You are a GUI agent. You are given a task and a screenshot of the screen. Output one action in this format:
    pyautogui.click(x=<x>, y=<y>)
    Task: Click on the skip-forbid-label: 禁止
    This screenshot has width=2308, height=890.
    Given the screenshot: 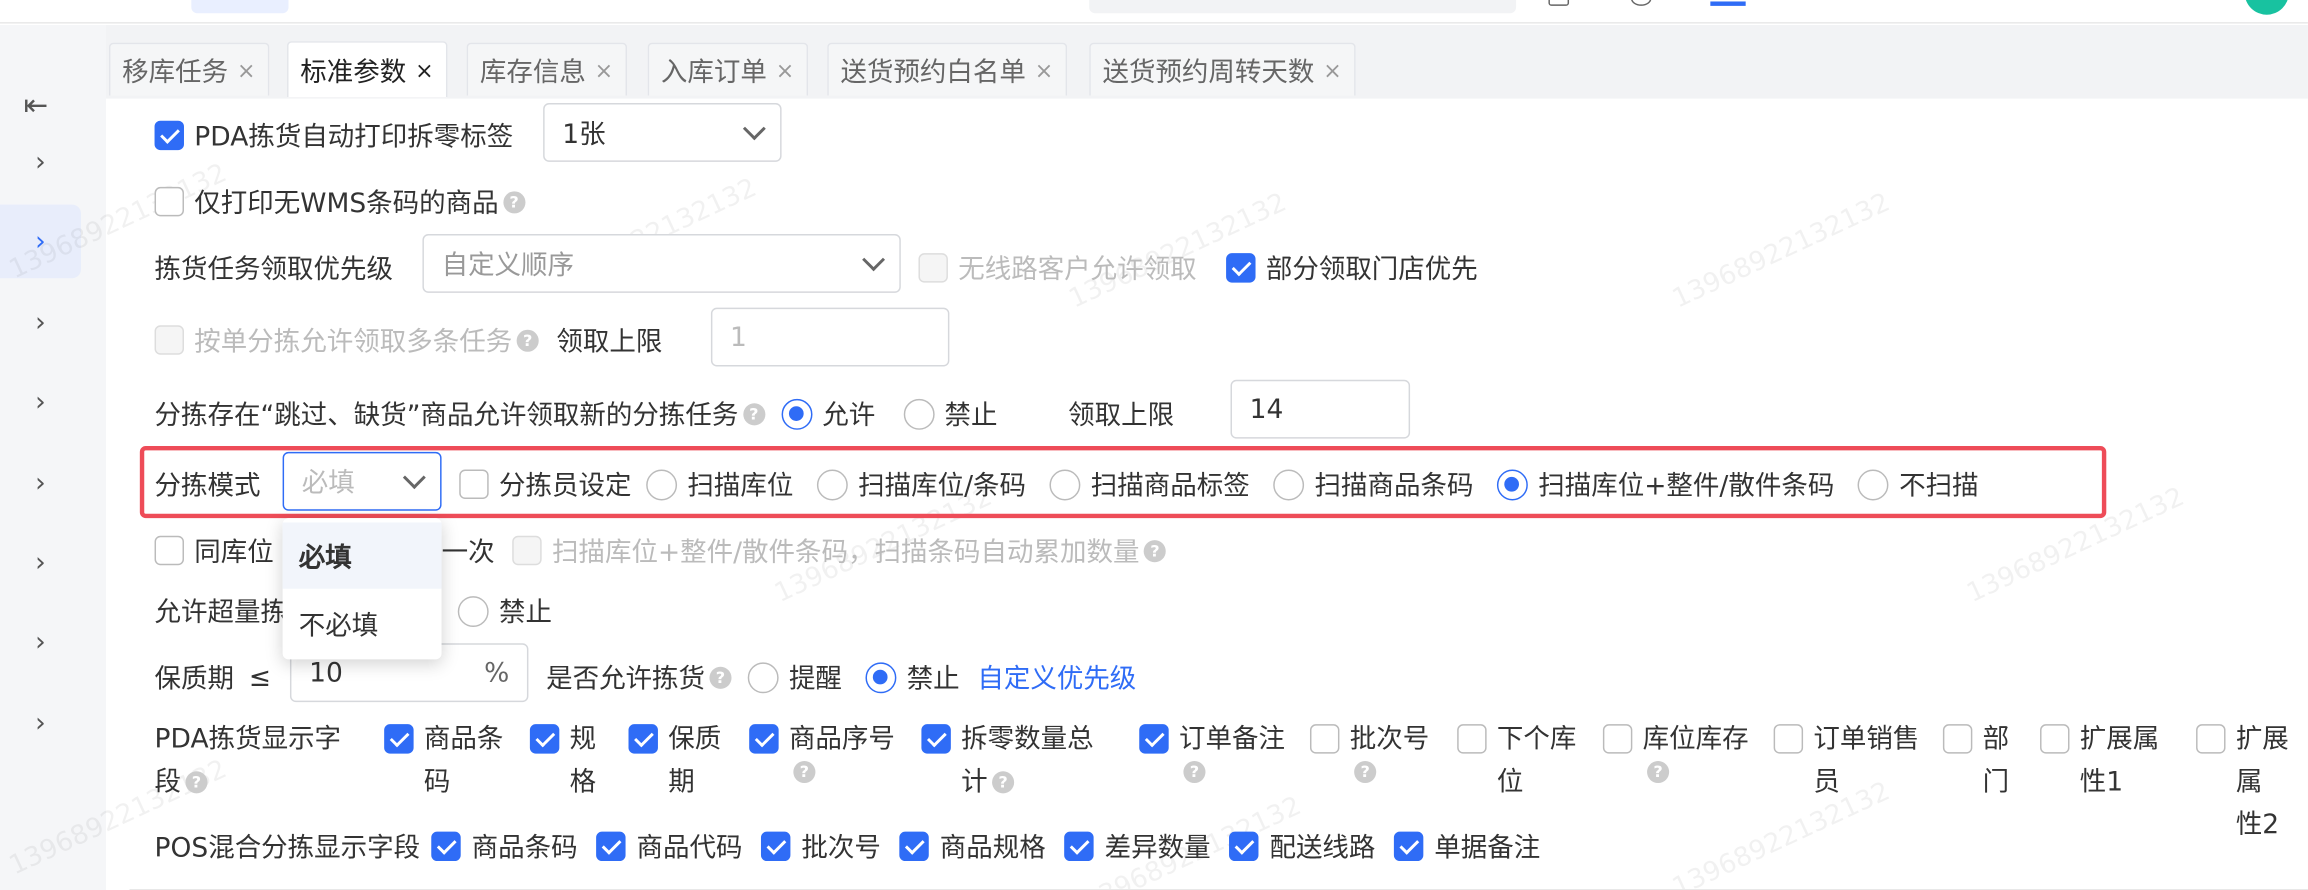 What is the action you would take?
    pyautogui.click(x=971, y=416)
    